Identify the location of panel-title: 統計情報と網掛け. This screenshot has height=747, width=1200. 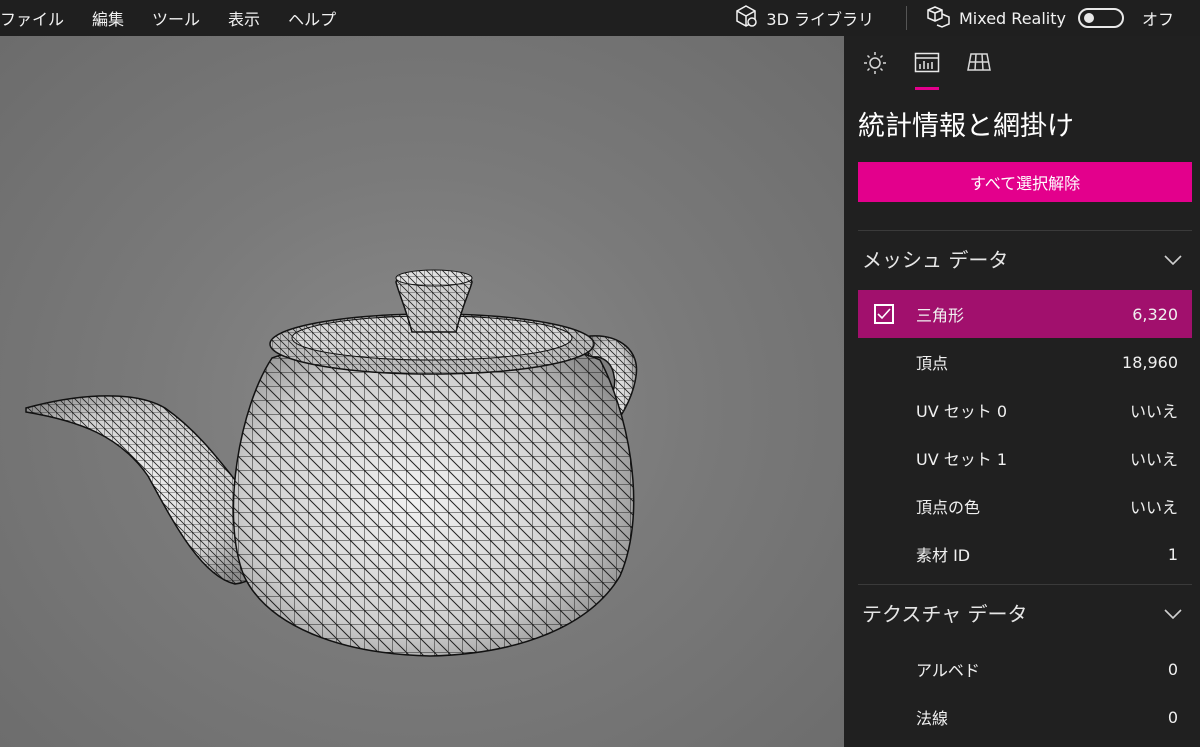
(966, 126).